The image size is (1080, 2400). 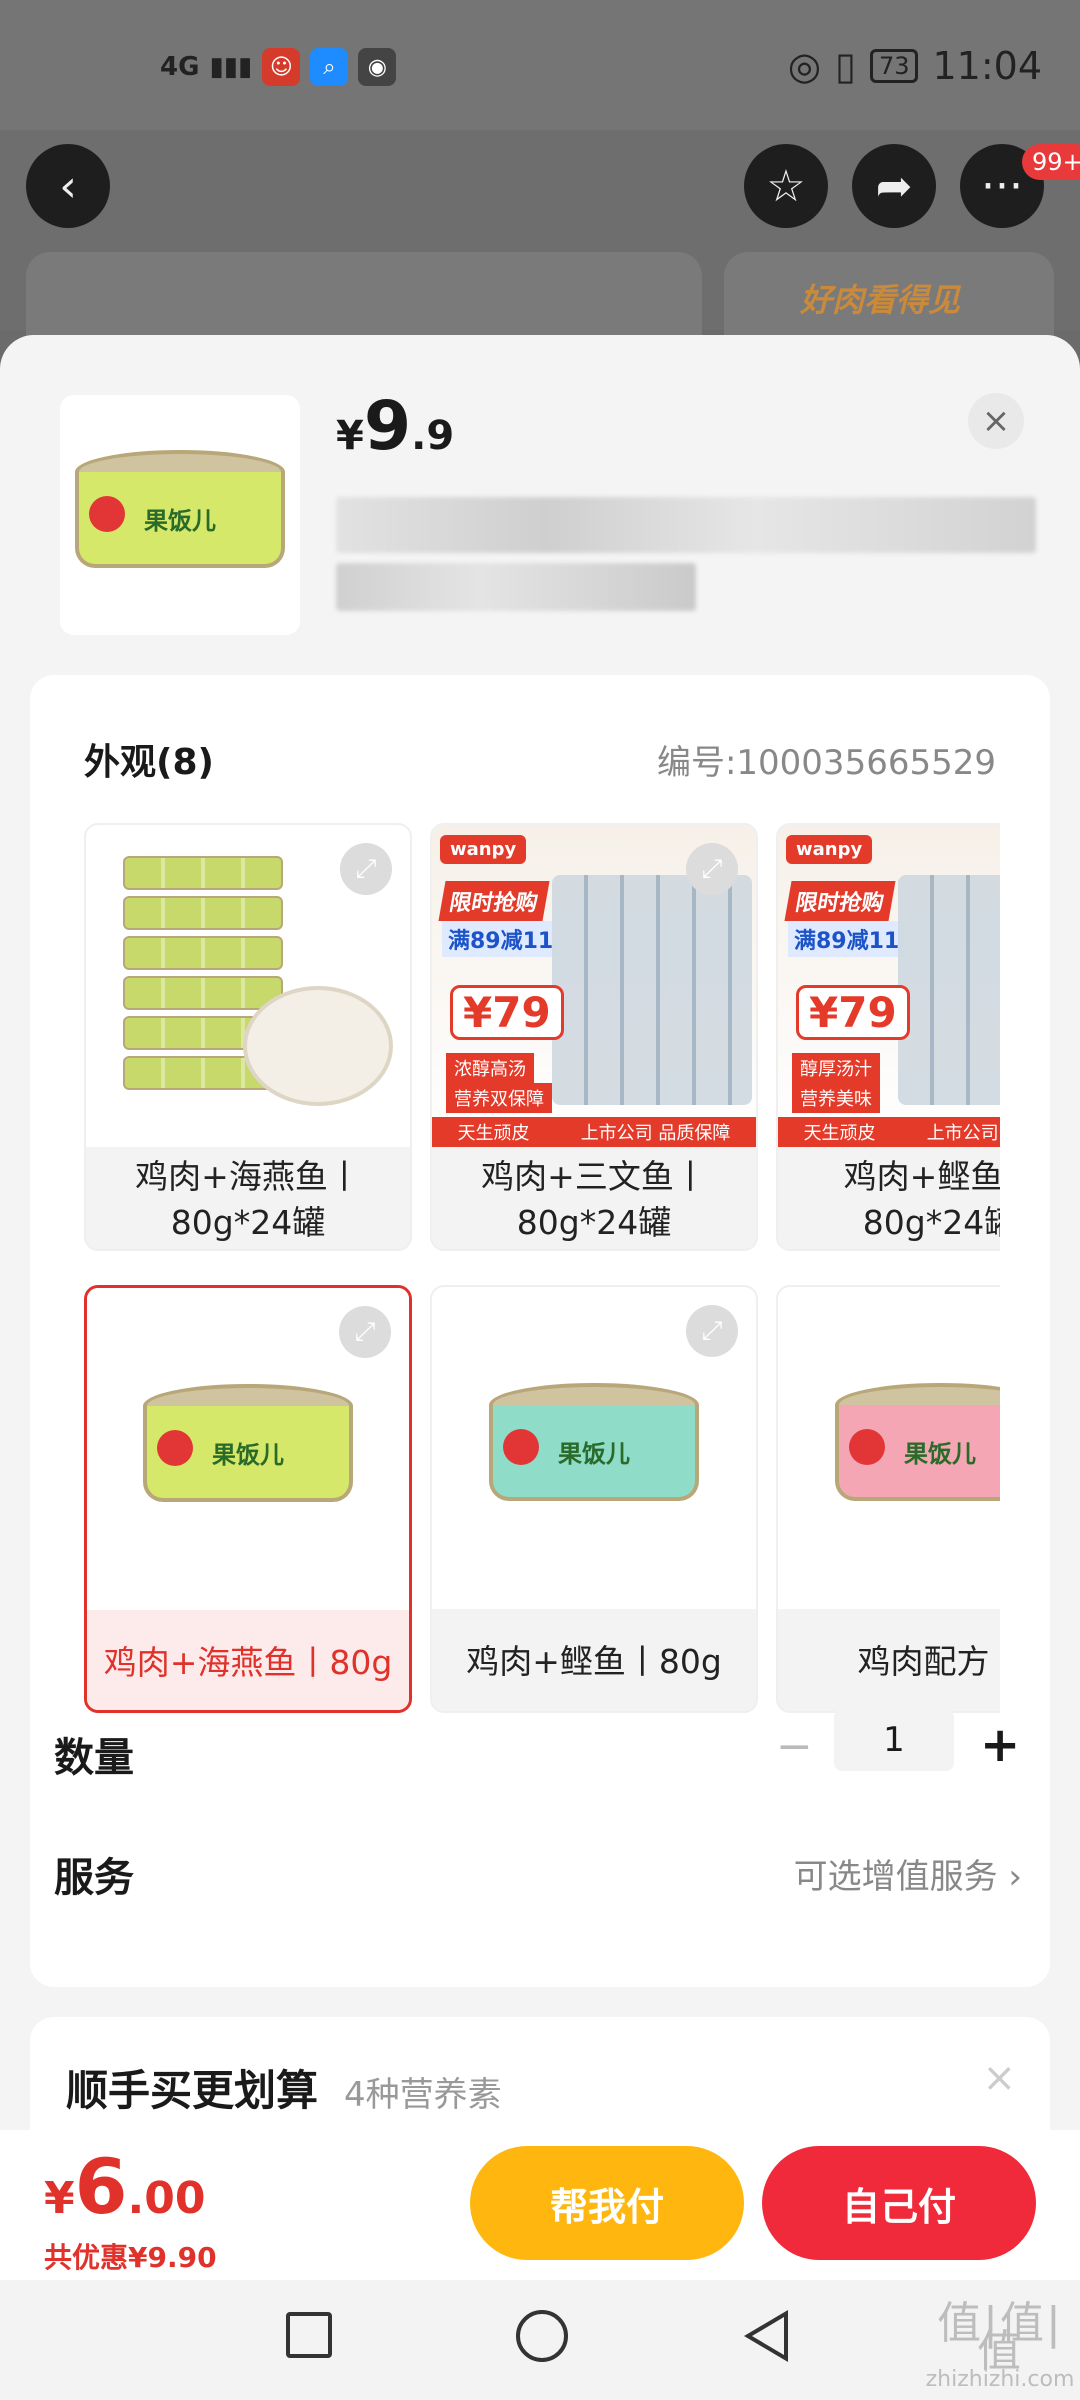 What do you see at coordinates (248, 1660) in the screenshot?
I see `variant-label: 鸡肉+海燕鱼丨80g` at bounding box center [248, 1660].